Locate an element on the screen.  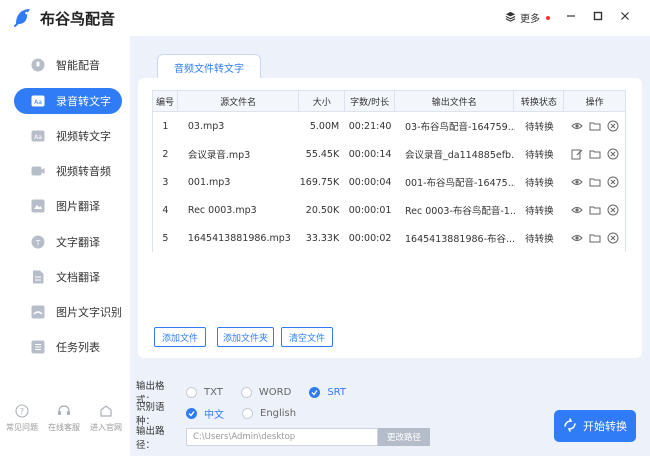
minimize-button is located at coordinates (571, 17).